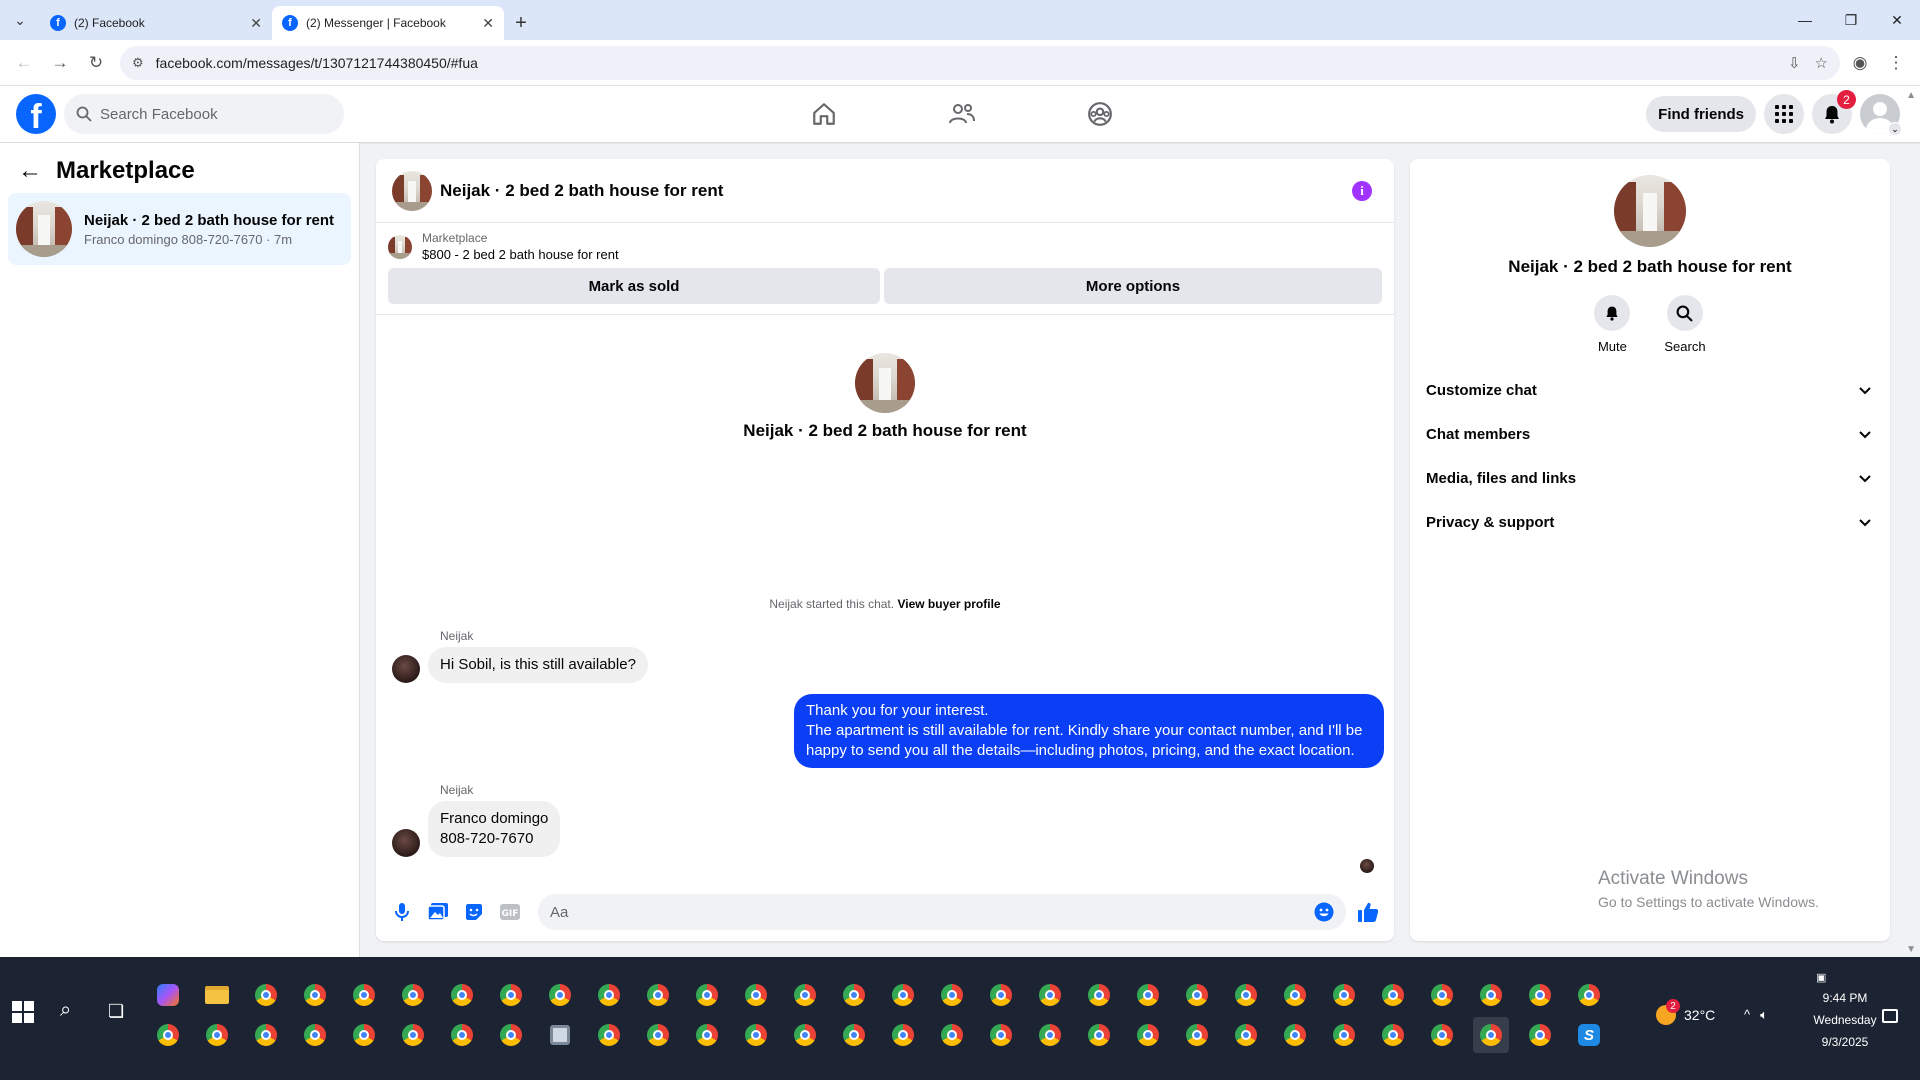  What do you see at coordinates (1368, 912) in the screenshot?
I see `send-like-button` at bounding box center [1368, 912].